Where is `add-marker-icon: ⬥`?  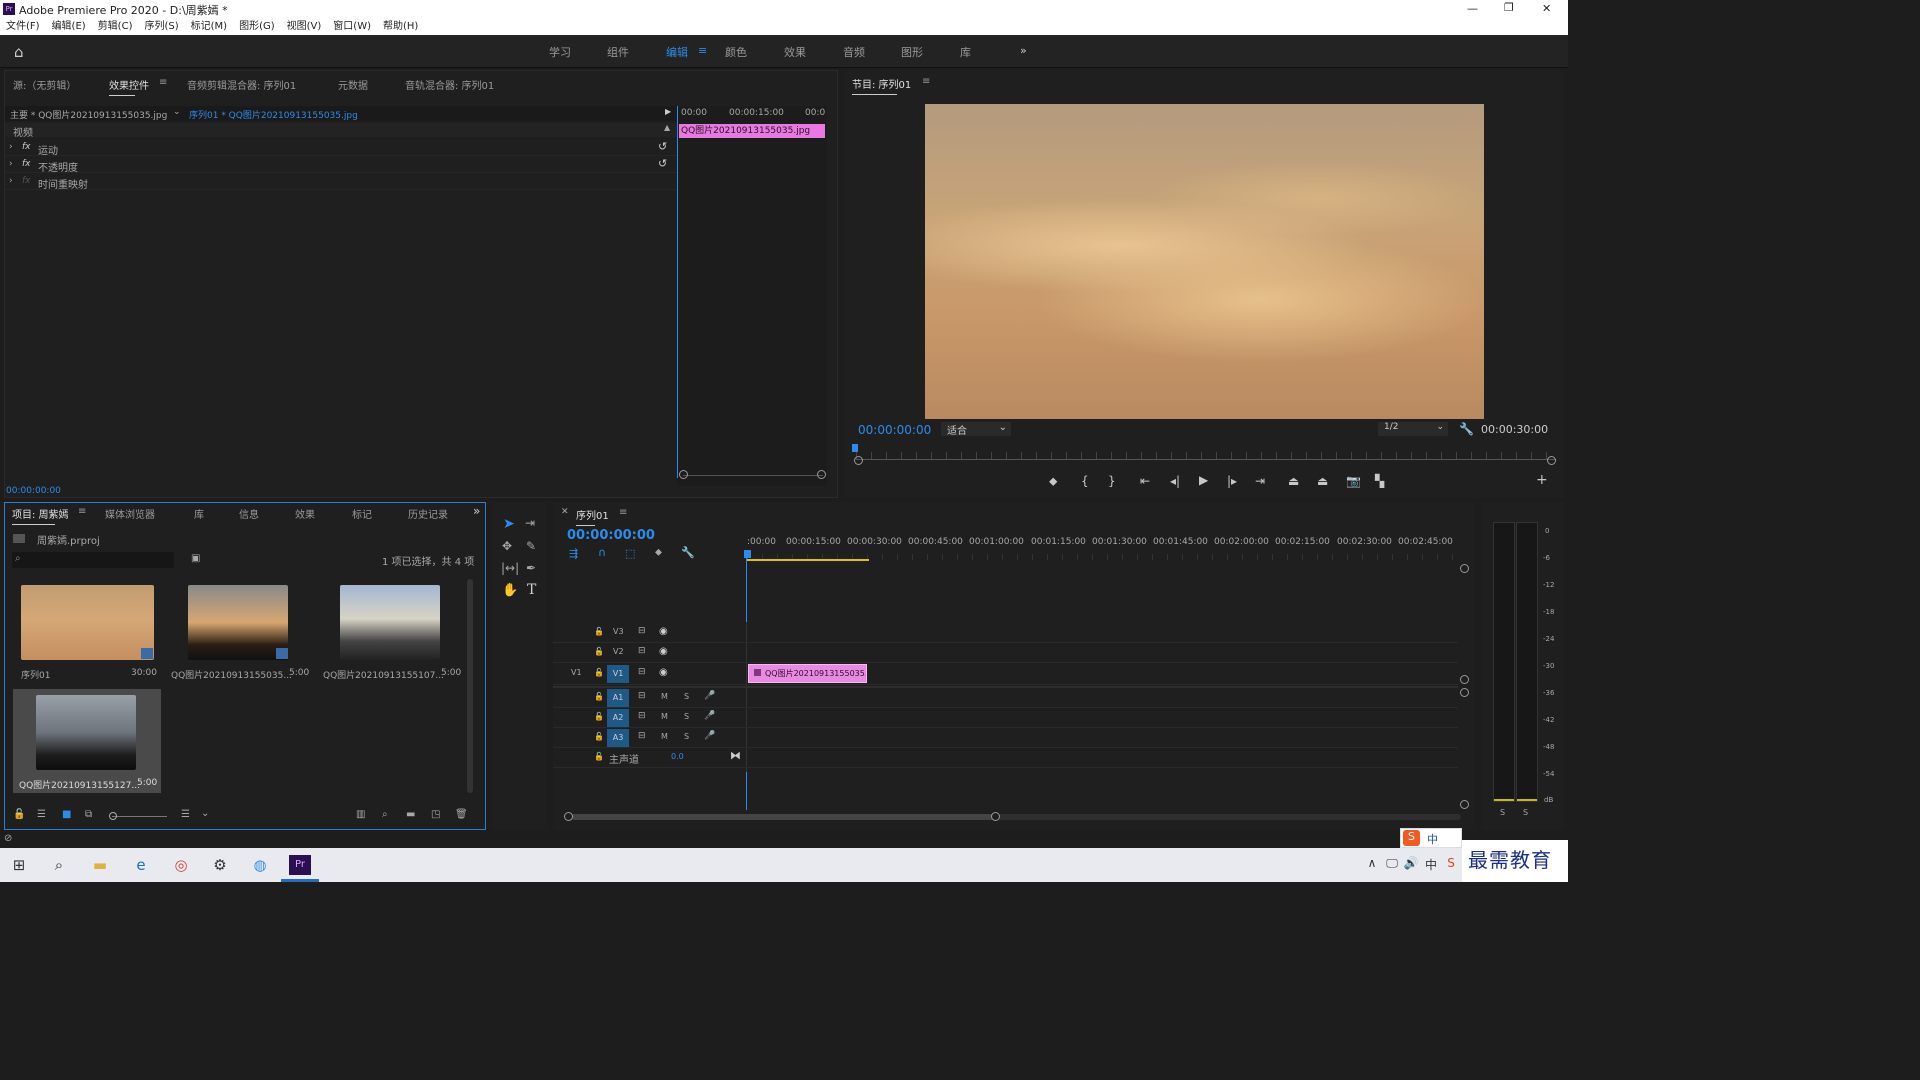 add-marker-icon: ⬥ is located at coordinates (1053, 481).